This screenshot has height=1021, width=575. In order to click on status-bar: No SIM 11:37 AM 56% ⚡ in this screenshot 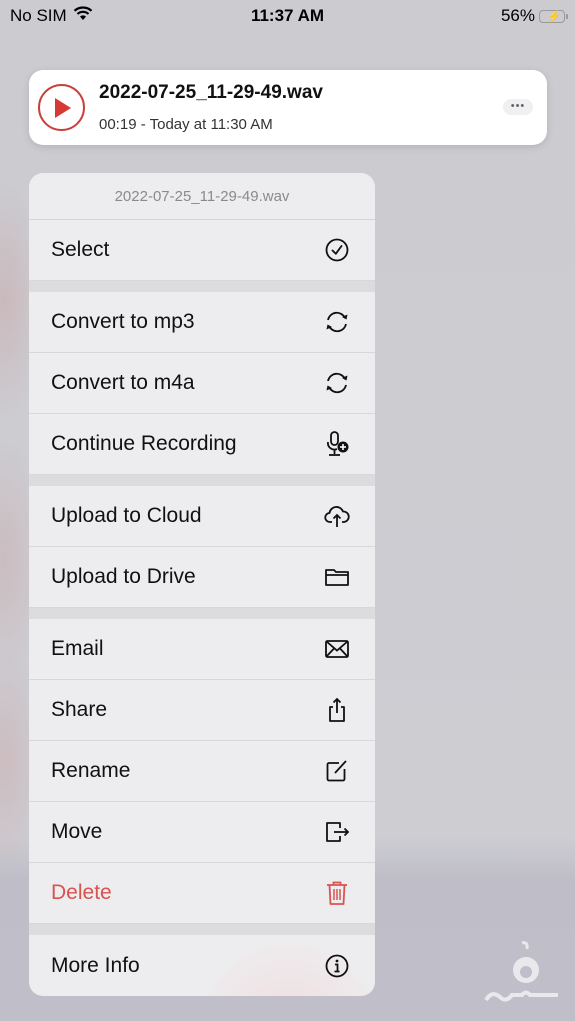, I will do `click(287, 16)`.